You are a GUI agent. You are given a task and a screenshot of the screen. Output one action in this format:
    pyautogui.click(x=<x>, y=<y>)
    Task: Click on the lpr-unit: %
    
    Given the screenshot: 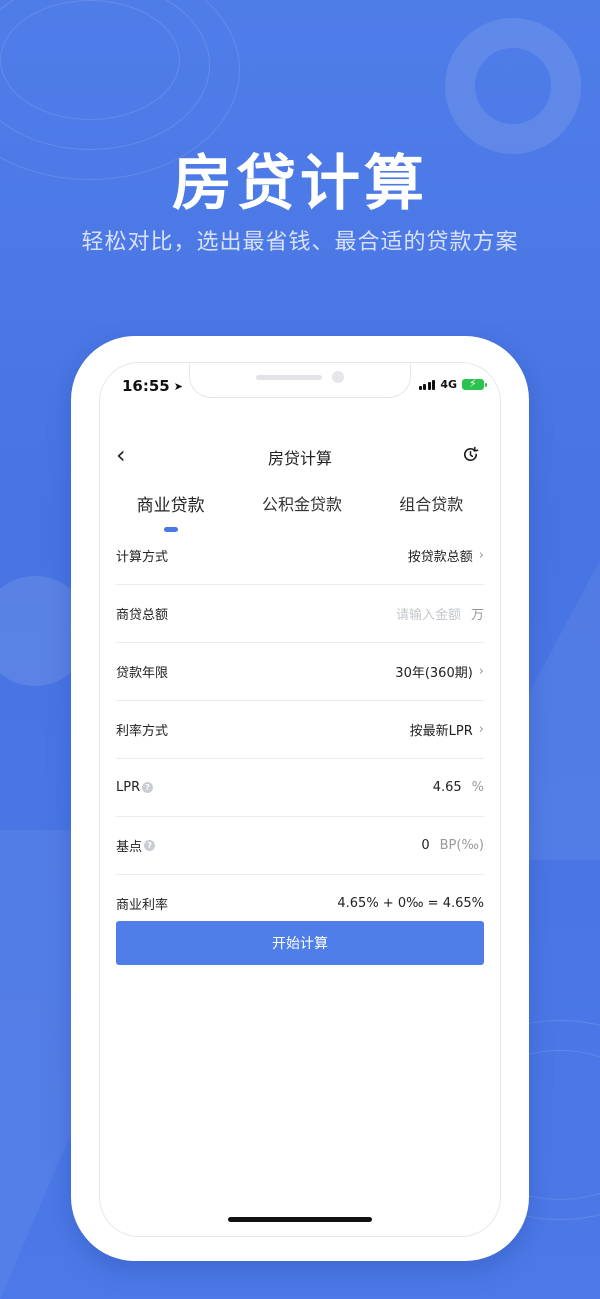 What is the action you would take?
    pyautogui.click(x=477, y=787)
    